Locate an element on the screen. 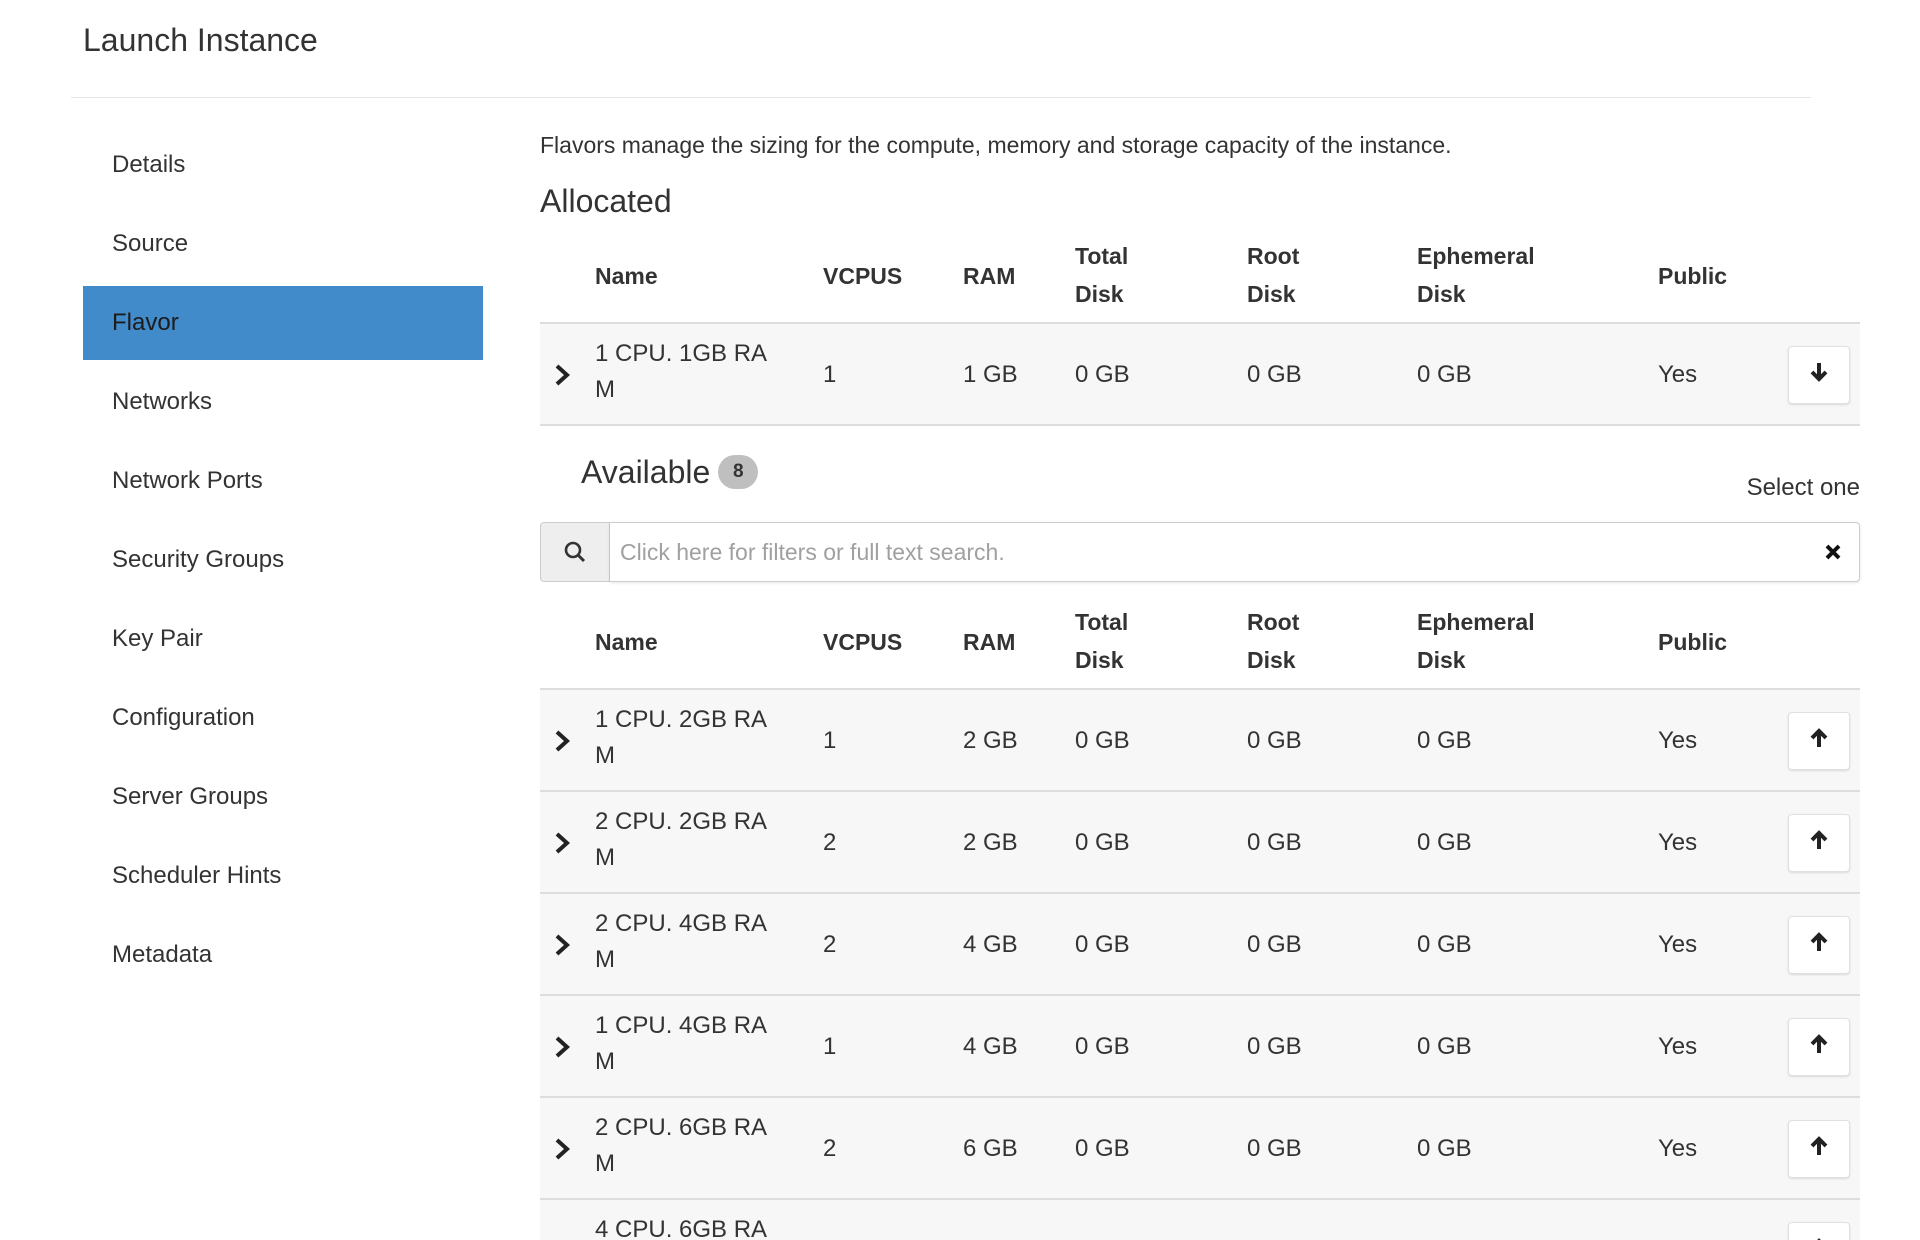 The width and height of the screenshot is (1920, 1240). row-name: 2 CPU. 6GB RA M is located at coordinates (700, 1146).